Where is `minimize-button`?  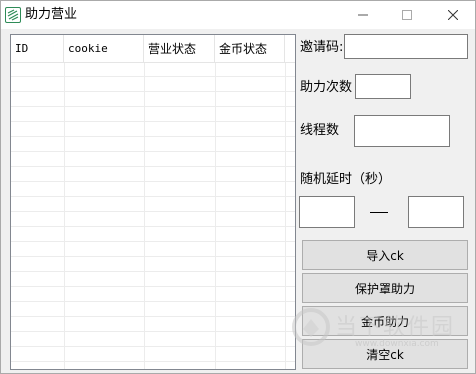
minimize-button is located at coordinates (363, 15).